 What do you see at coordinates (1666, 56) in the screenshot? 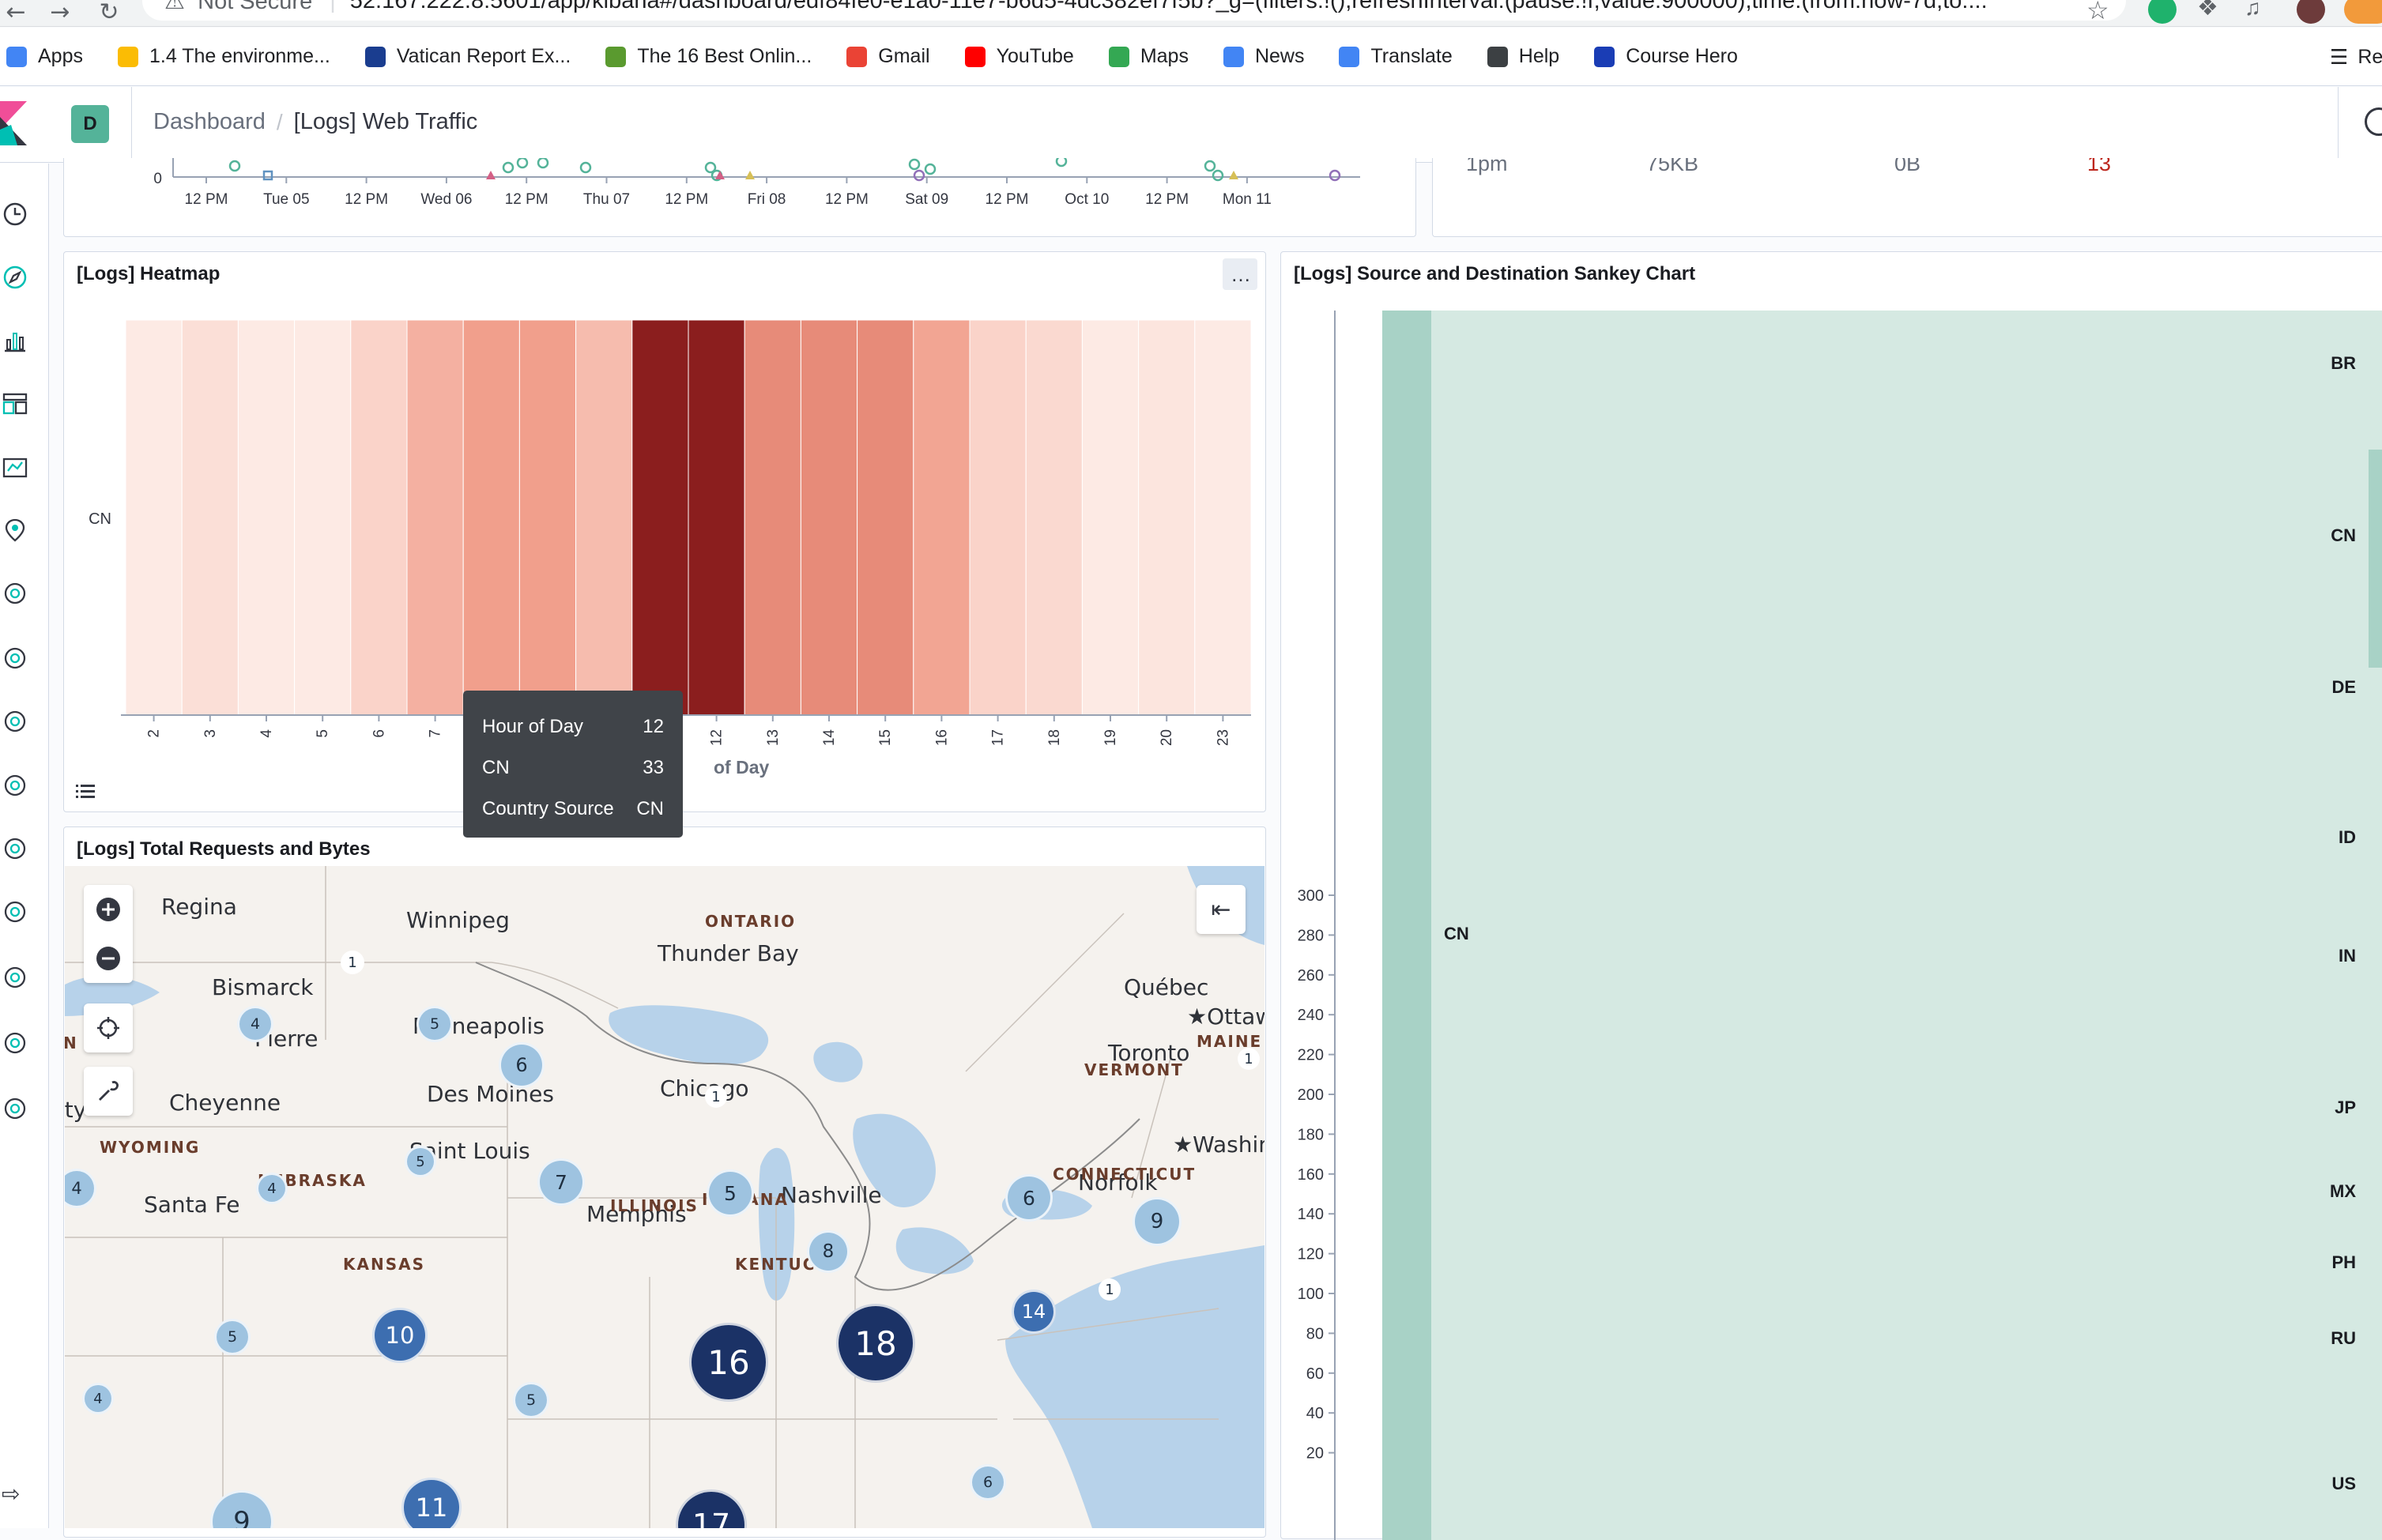
I see `bookmark-item: Course Hero` at bounding box center [1666, 56].